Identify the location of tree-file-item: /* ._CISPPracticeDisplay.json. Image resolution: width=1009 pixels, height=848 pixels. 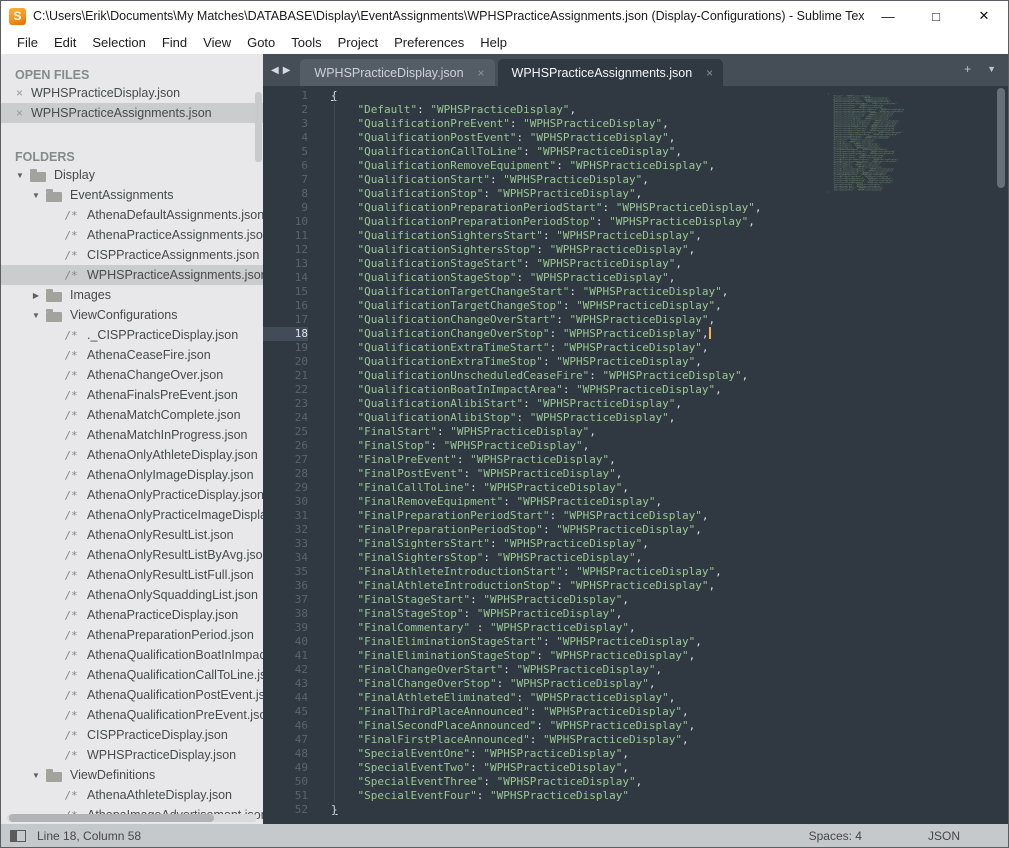
(132, 335).